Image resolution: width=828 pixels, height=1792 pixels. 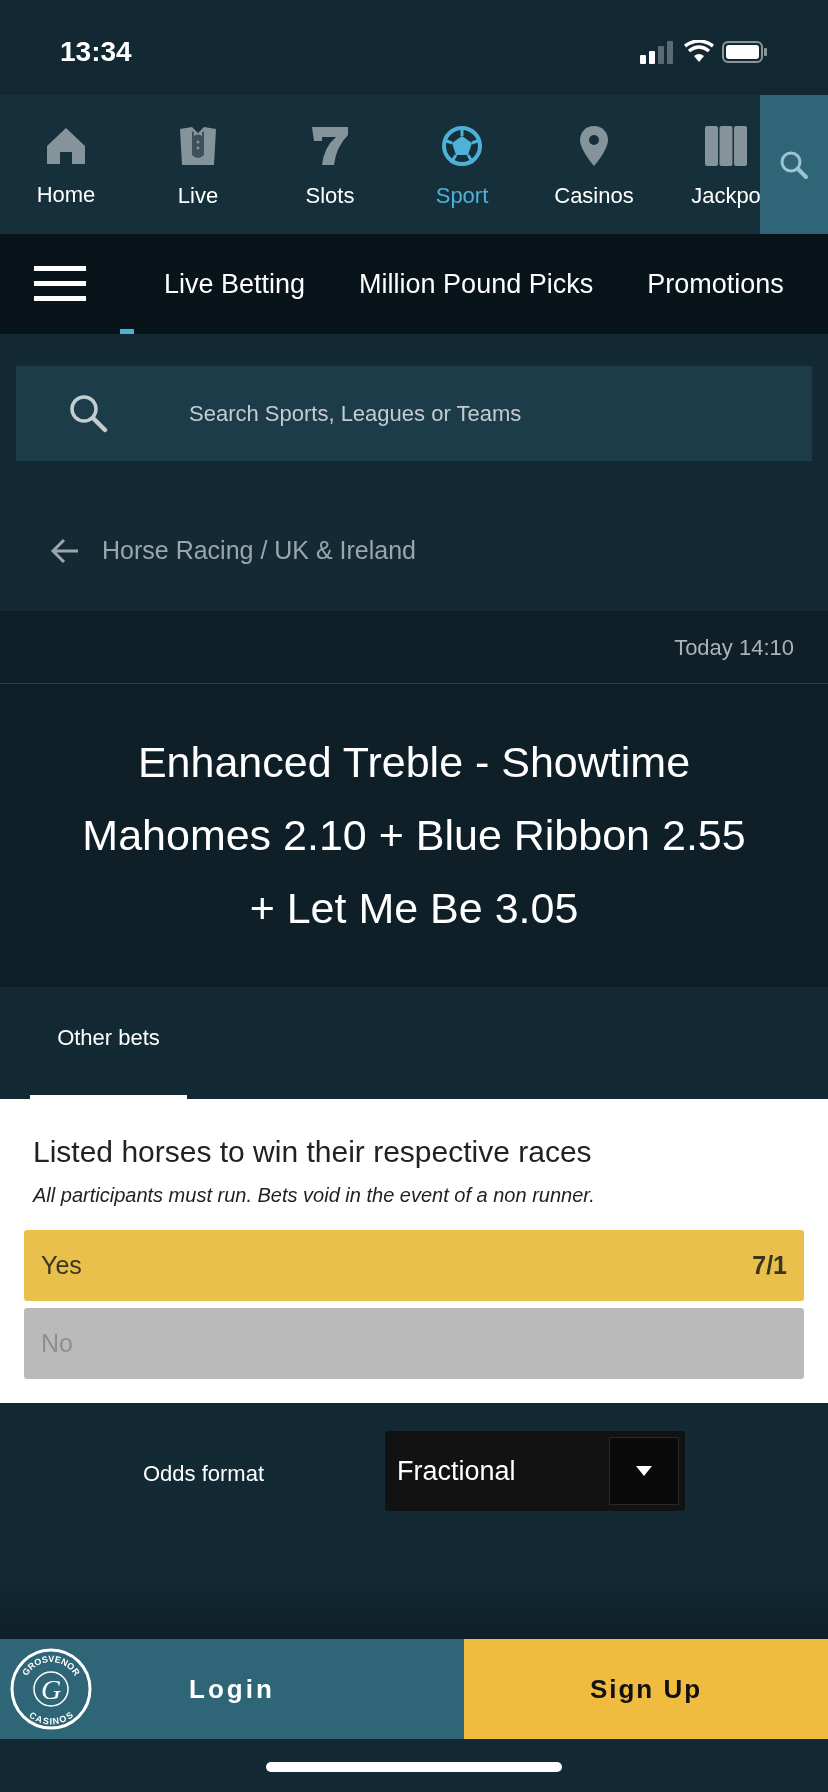 What do you see at coordinates (259, 551) in the screenshot?
I see `breadcrumb-link: Horse Racing / UK & Ireland` at bounding box center [259, 551].